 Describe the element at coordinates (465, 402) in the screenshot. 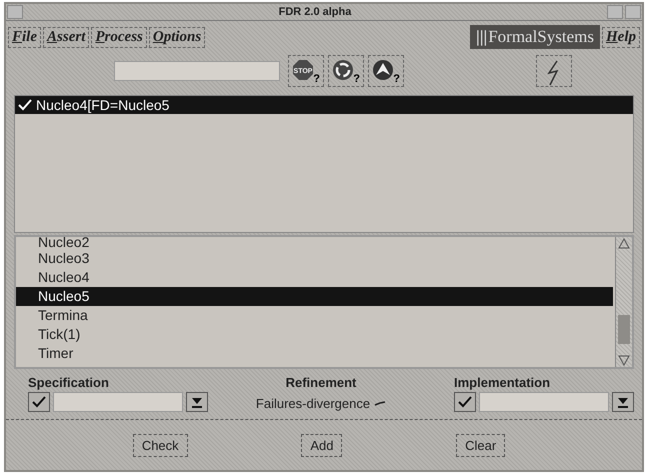

I see `implementation-toggle` at that location.